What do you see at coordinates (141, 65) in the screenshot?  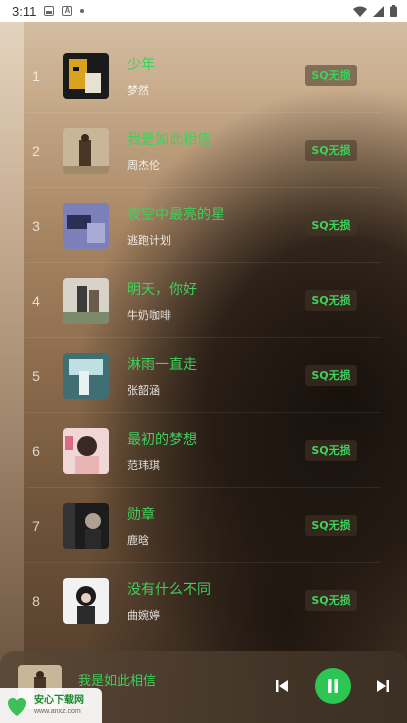 I see `song-title: 少年` at bounding box center [141, 65].